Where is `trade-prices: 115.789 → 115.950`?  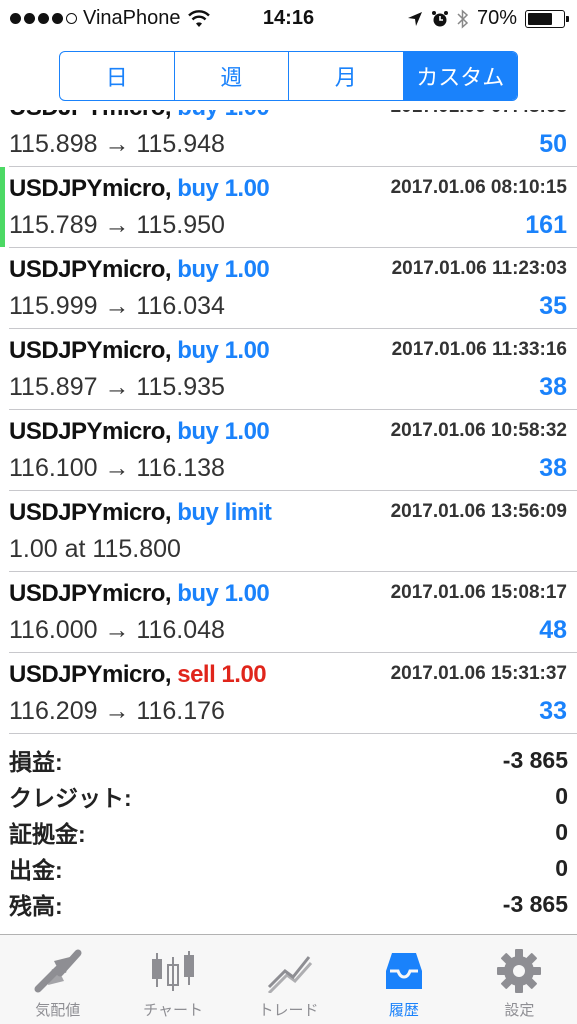 trade-prices: 115.789 → 115.950 is located at coordinates (117, 225).